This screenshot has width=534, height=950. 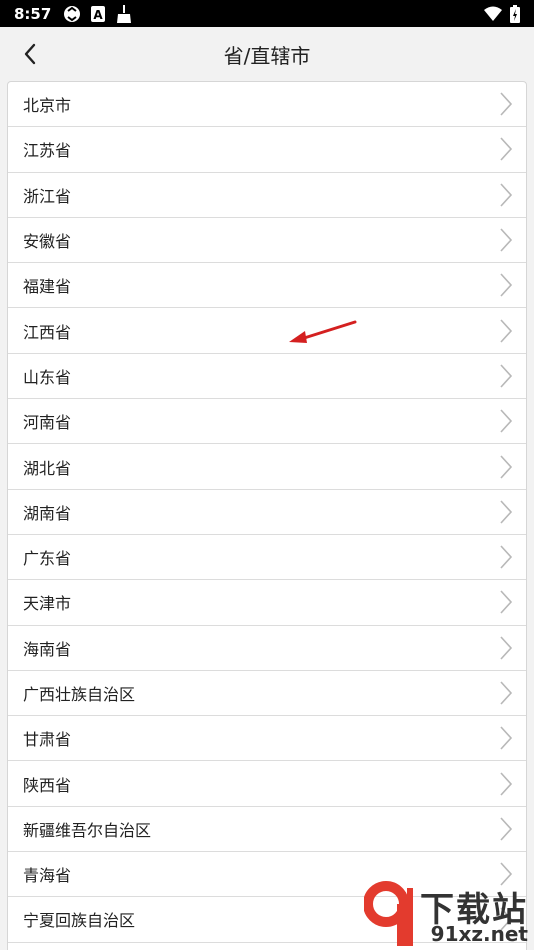 I want to click on list-item: 陕西省, so click(x=267, y=784).